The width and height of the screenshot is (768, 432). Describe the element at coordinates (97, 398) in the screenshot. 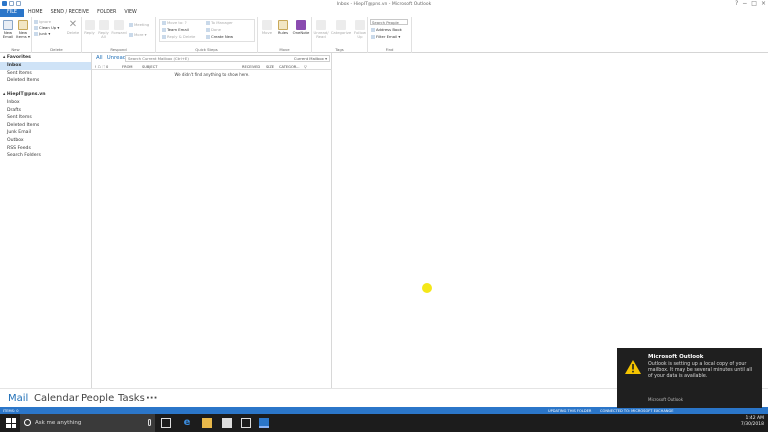

I see `module-people: People` at that location.